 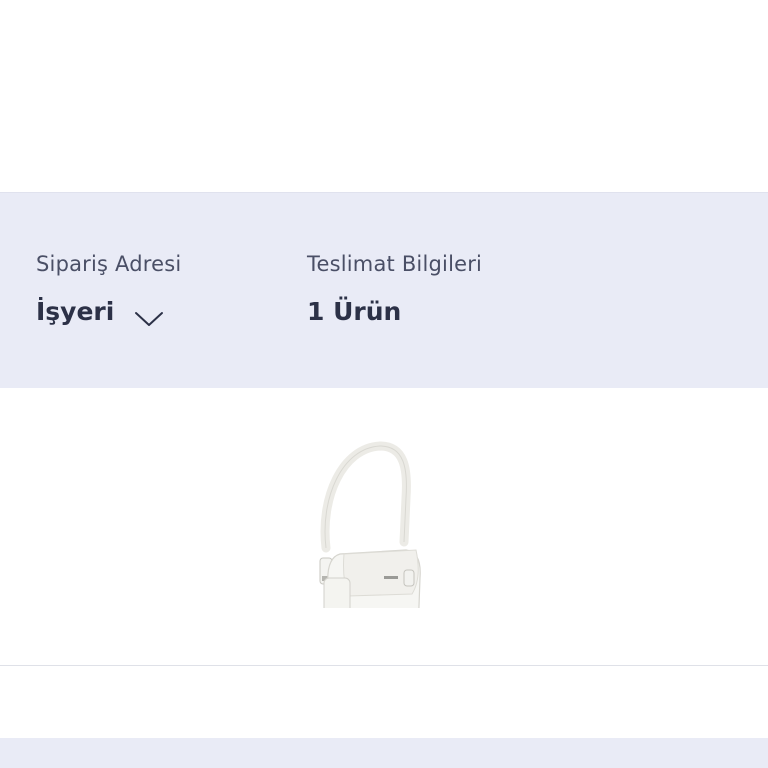 What do you see at coordinates (75, 311) in the screenshot?
I see `order-address-value: İşyeri` at bounding box center [75, 311].